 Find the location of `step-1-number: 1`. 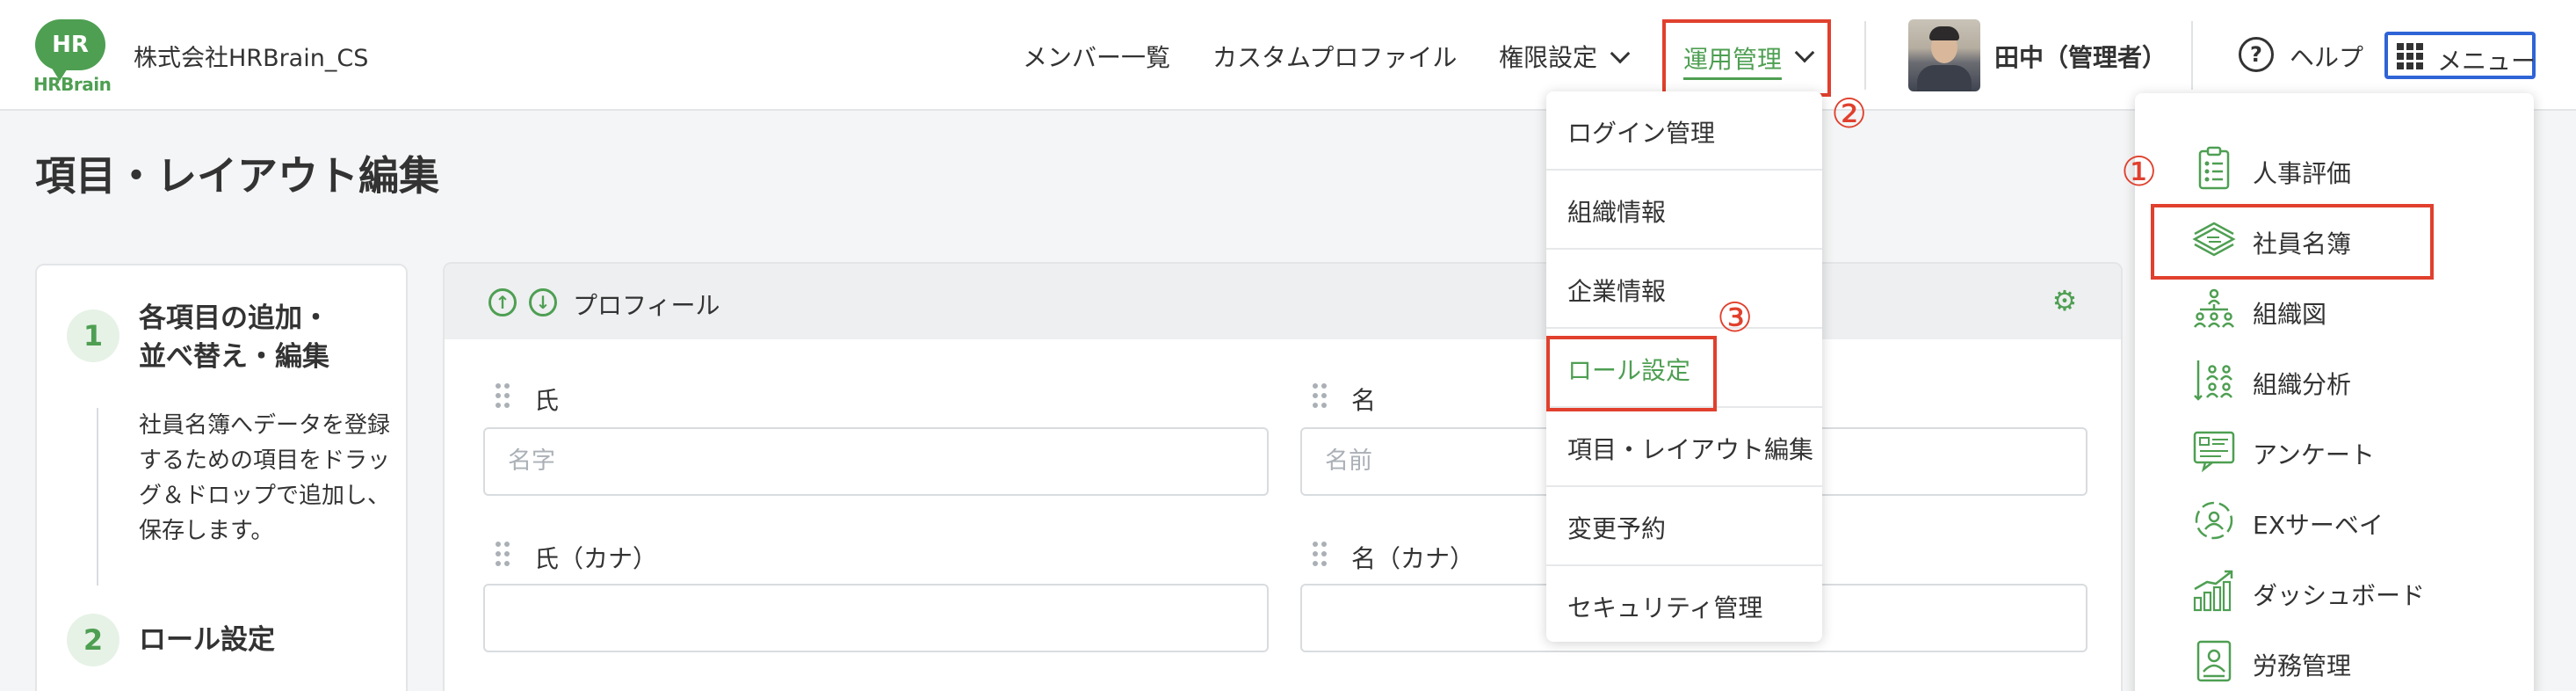

step-1-number: 1 is located at coordinates (93, 335).